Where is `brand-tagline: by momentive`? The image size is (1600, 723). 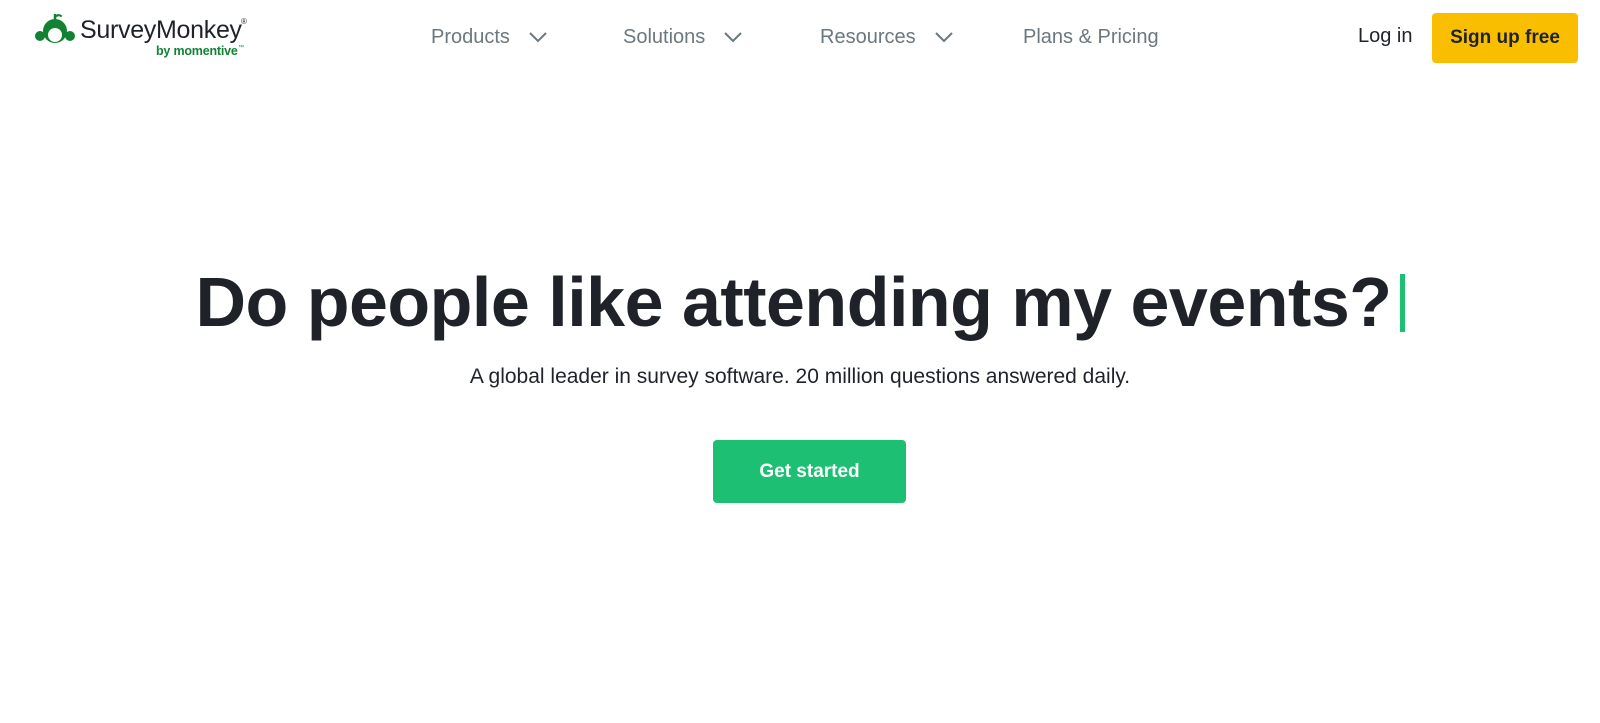 brand-tagline: by momentive is located at coordinates (197, 51).